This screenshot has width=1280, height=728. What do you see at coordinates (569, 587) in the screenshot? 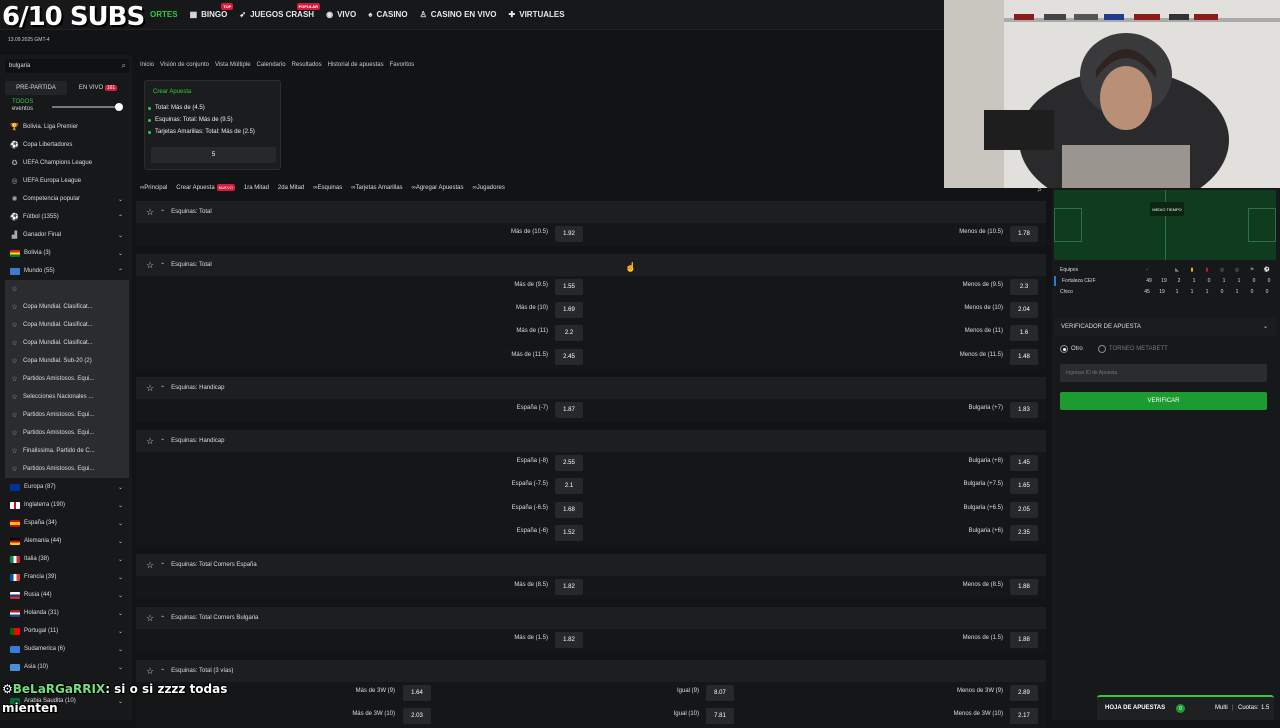
I see `odd-button: 1.82` at bounding box center [569, 587].